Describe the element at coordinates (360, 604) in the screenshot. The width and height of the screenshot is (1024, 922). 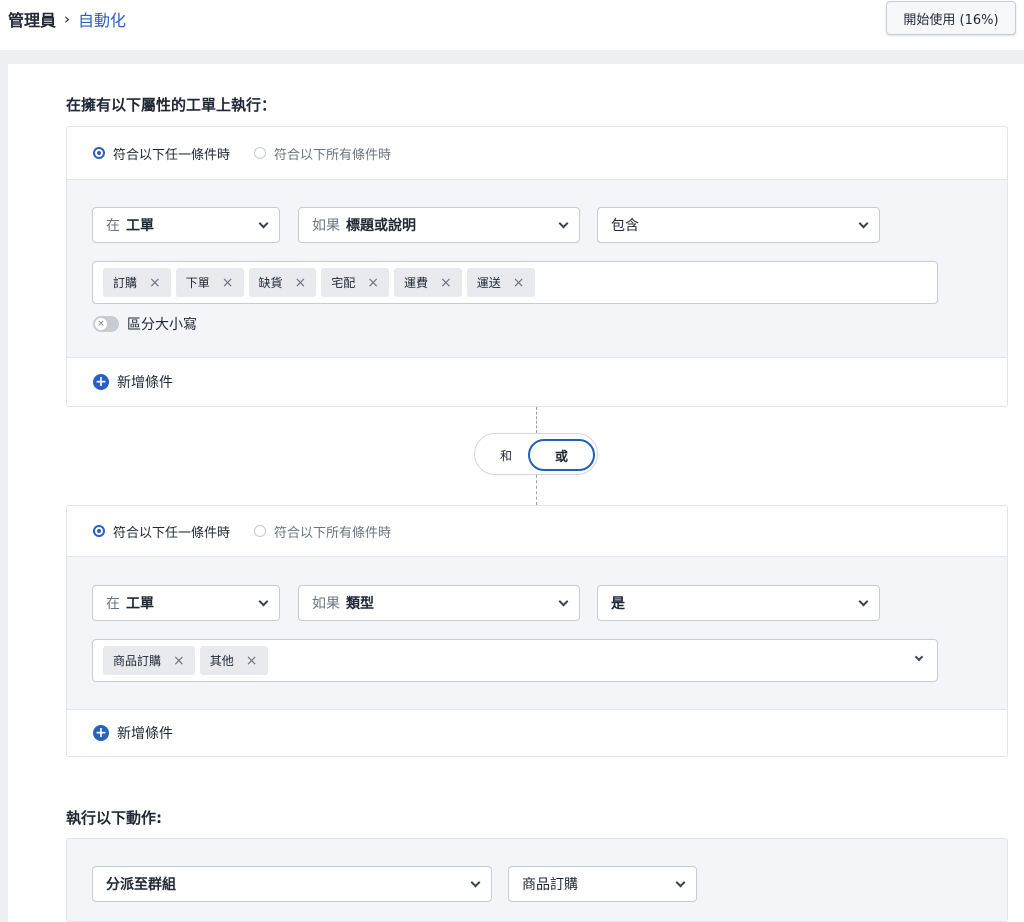
I see `select-value: 類型` at that location.